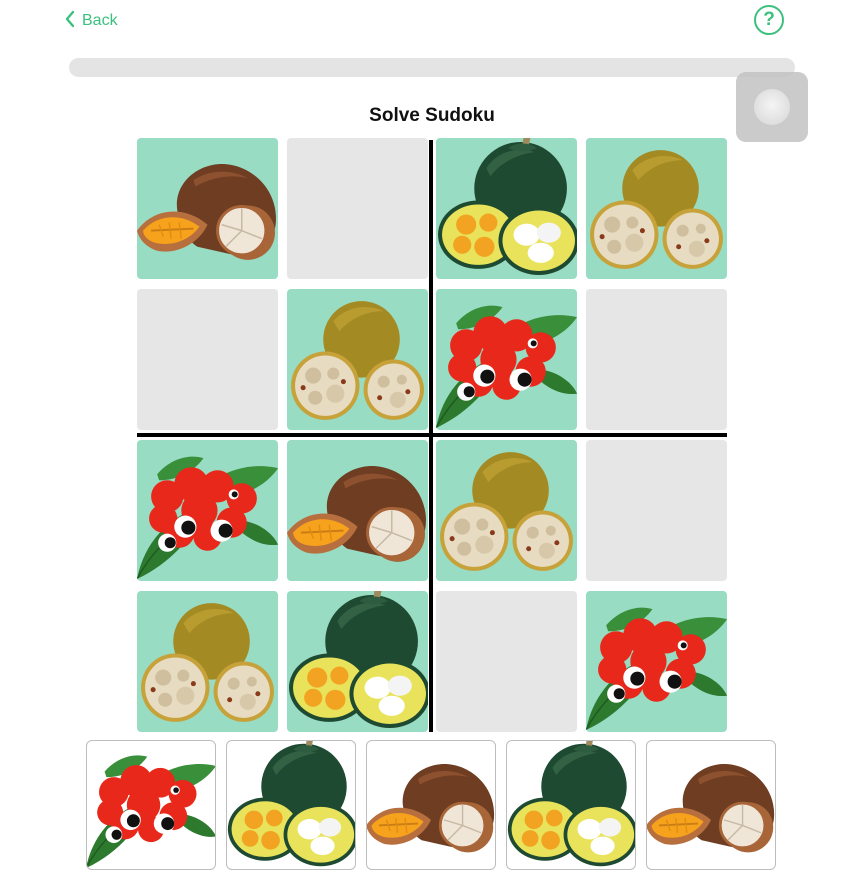 The image size is (864, 870). I want to click on back-button: Back, so click(91, 21).